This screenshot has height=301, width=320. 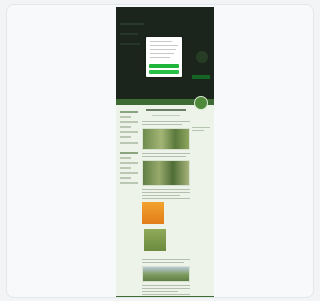 What do you see at coordinates (166, 110) in the screenshot?
I see `page-title` at bounding box center [166, 110].